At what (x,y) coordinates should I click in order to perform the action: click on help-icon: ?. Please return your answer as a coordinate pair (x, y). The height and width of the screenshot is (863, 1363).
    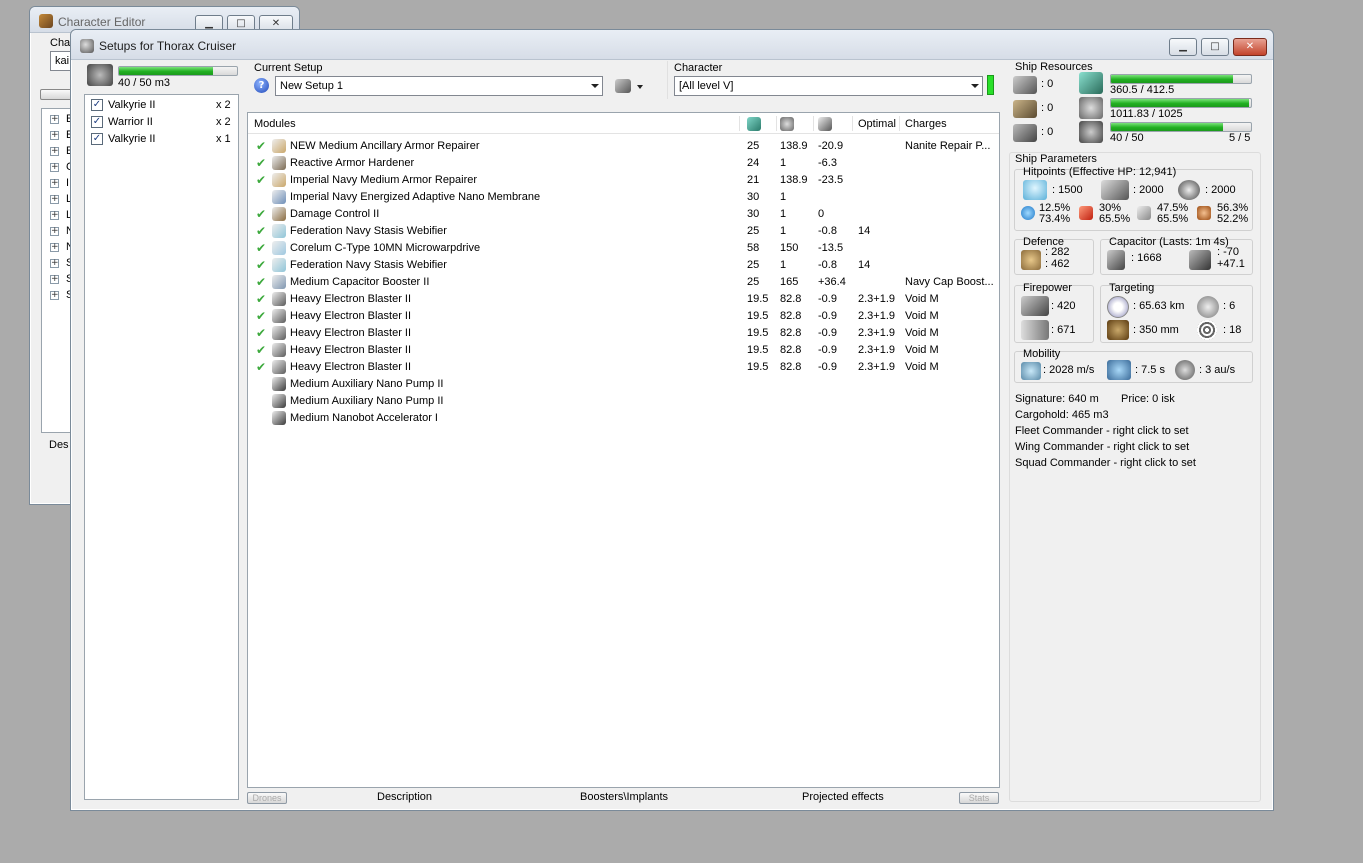
    Looking at the image, I should click on (261, 85).